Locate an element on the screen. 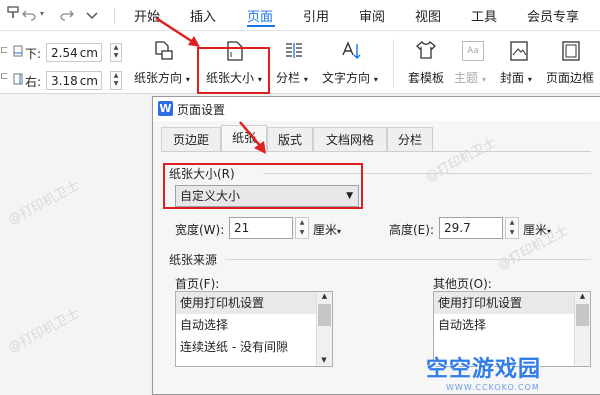  cover-label: 封面 ▾ is located at coordinates (516, 78).